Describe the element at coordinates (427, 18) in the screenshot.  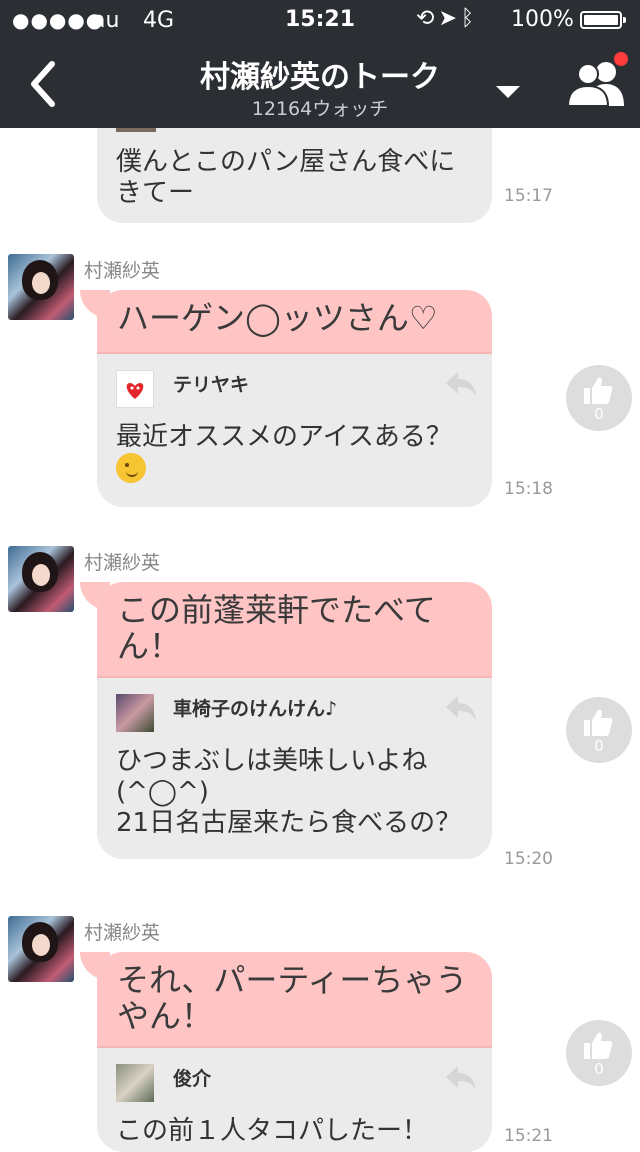
I see `rotation-lock-icon: ⟲` at that location.